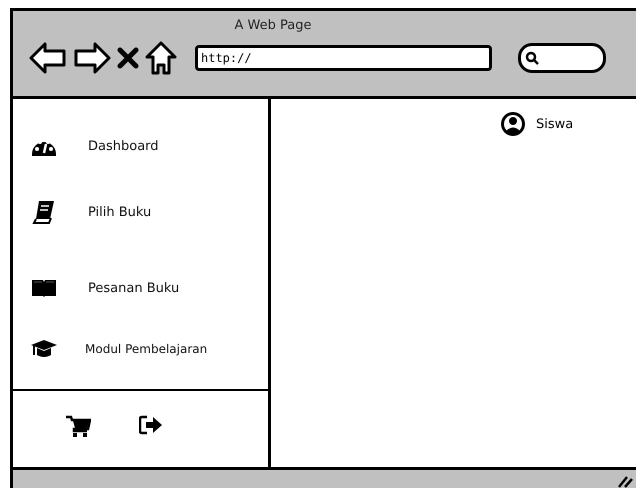  I want to click on open-book-icon, so click(44, 288).